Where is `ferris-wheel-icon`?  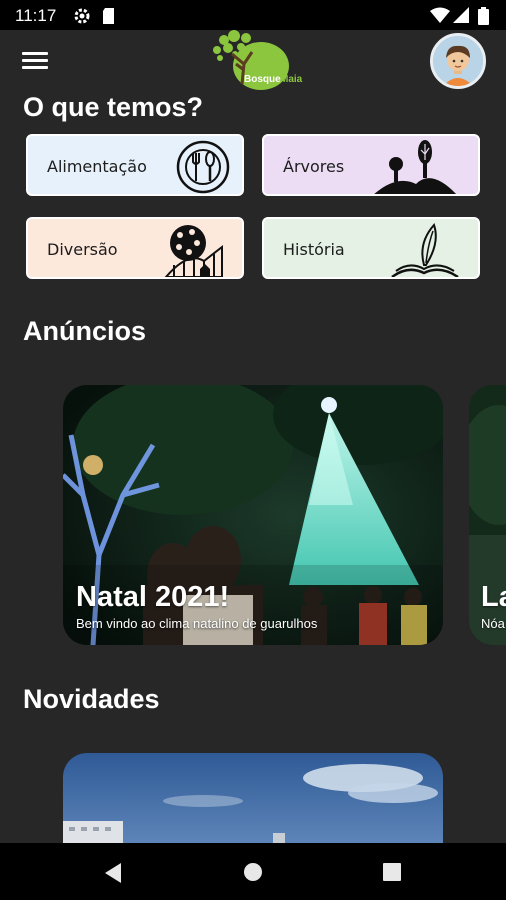
ferris-wheel-icon is located at coordinates (193, 251).